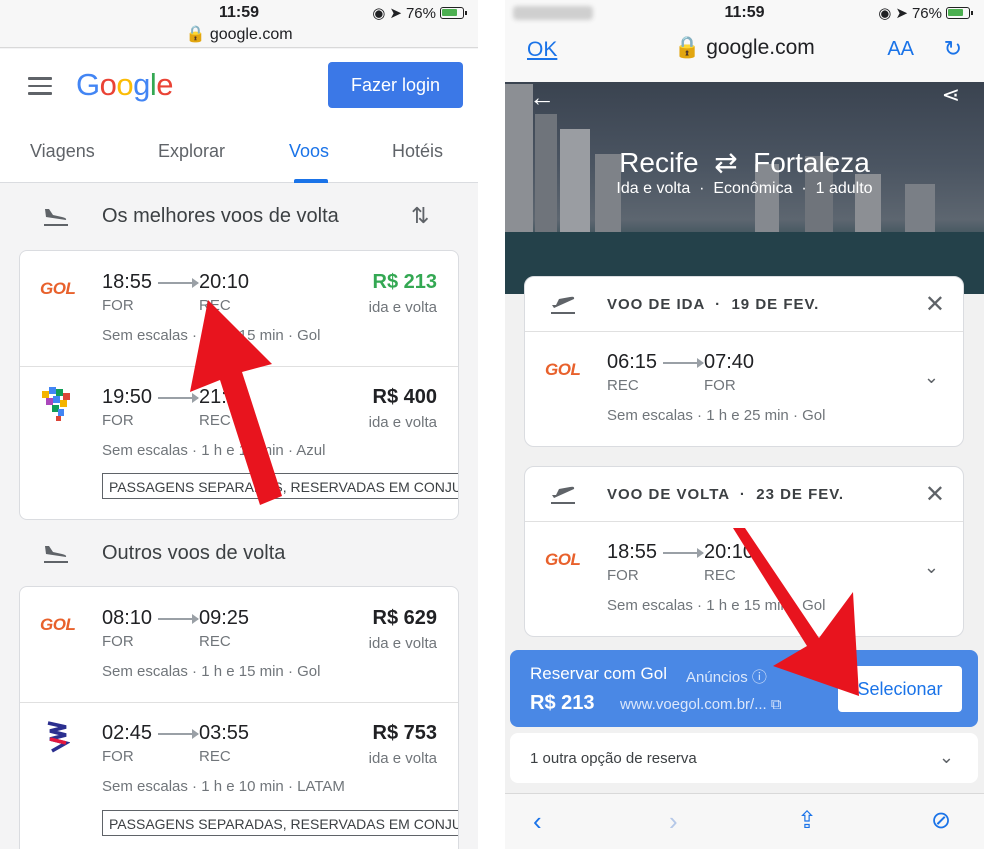  I want to click on back-icon: ‹, so click(537, 821).